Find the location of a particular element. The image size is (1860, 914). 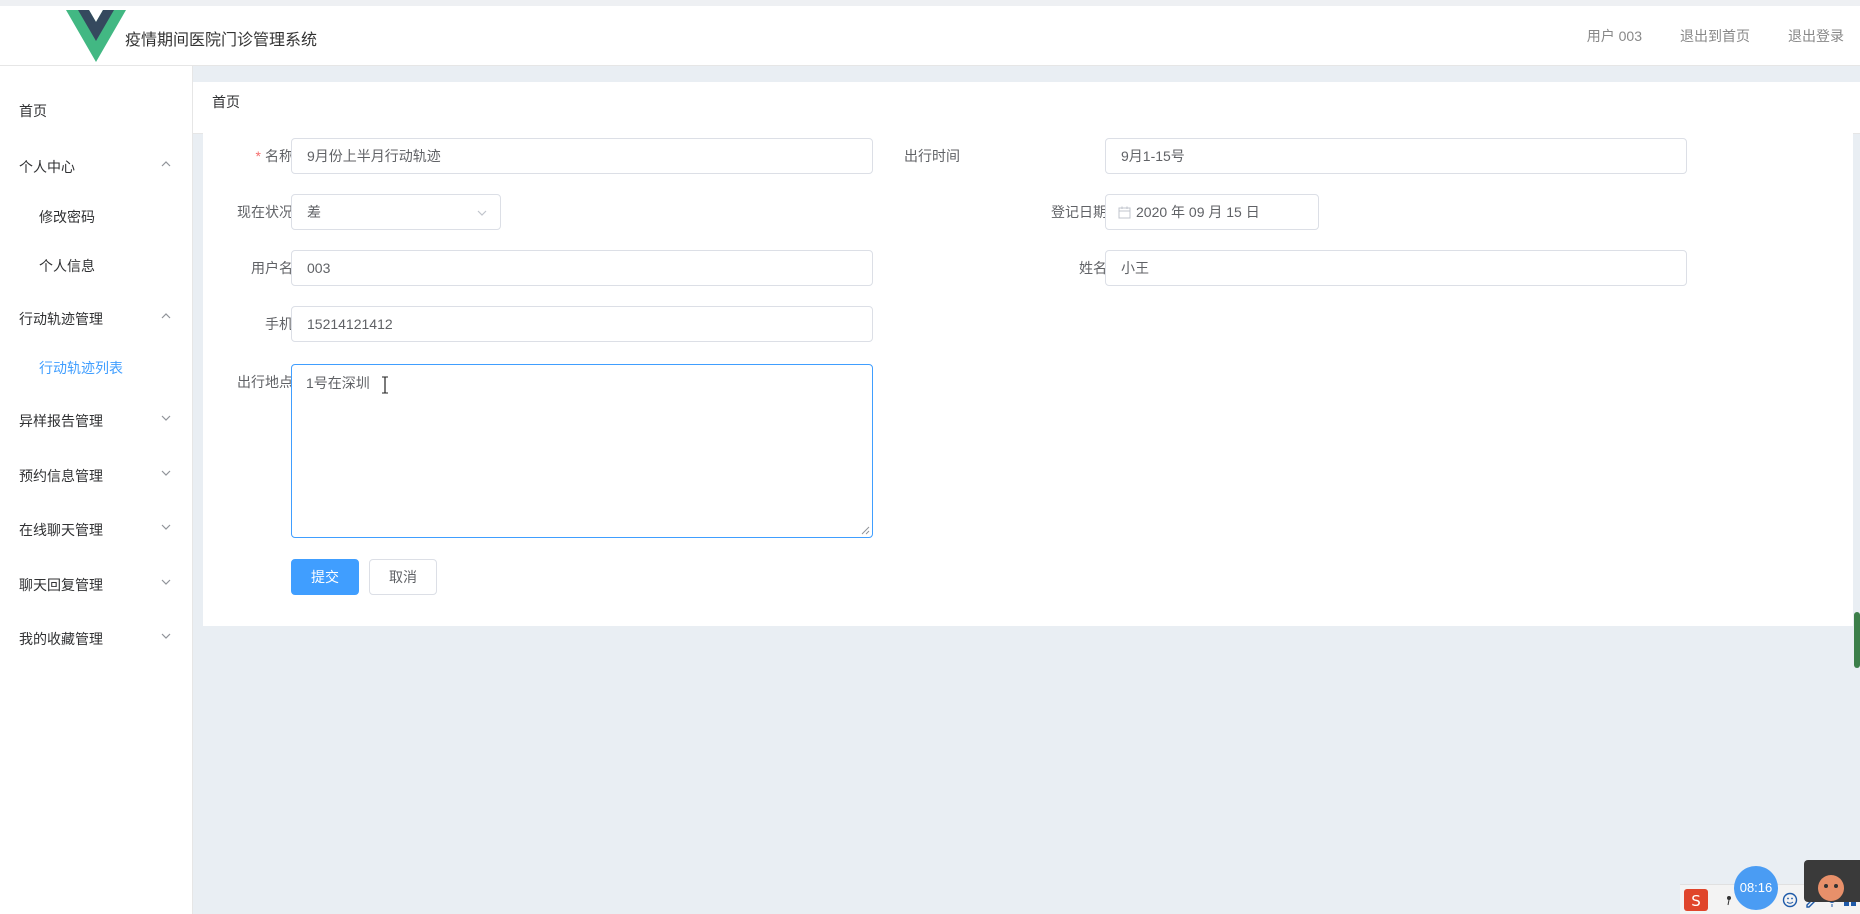

sidebar-item-label: 行动轨迹管理 is located at coordinates (61, 319).